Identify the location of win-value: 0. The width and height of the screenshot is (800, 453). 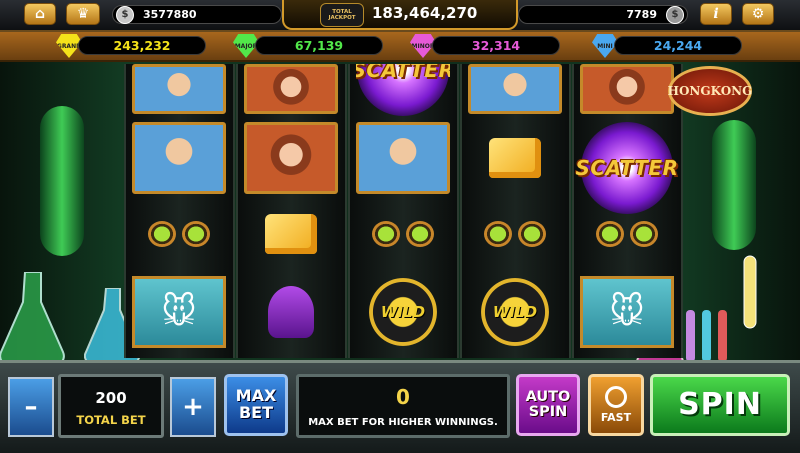
(403, 397).